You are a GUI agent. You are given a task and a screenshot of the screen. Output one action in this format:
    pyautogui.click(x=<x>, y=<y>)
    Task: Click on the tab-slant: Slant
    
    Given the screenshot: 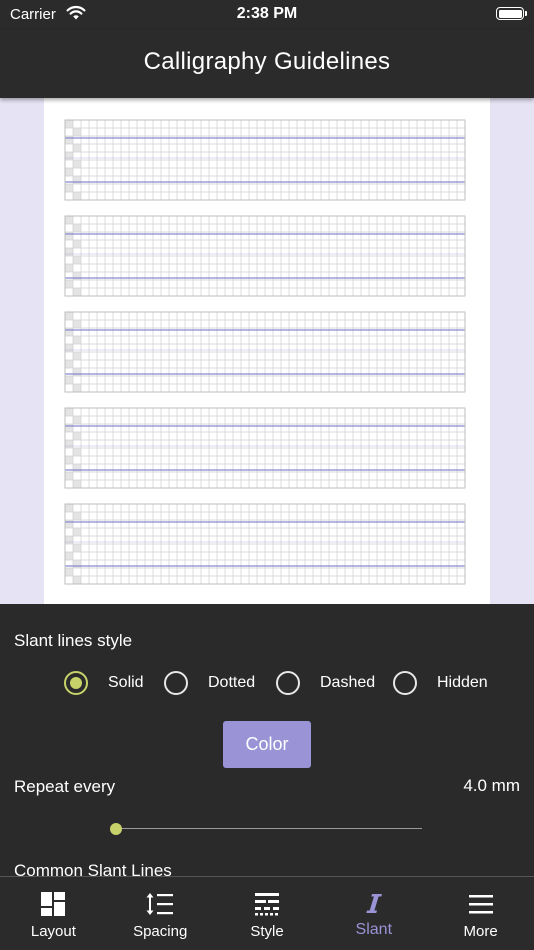 What is the action you would take?
    pyautogui.click(x=373, y=913)
    